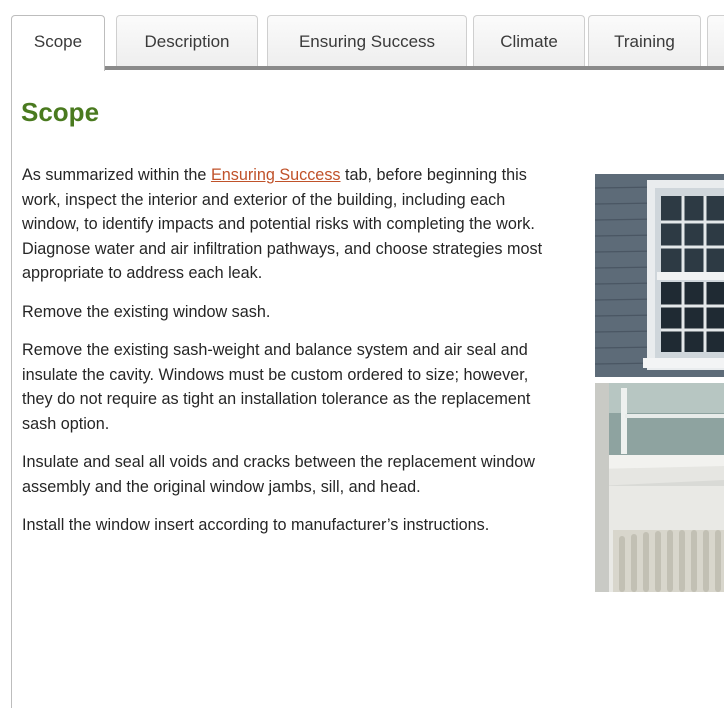 Image resolution: width=724 pixels, height=708 pixels. Describe the element at coordinates (529, 40) in the screenshot. I see `tab-climate: Climate` at that location.